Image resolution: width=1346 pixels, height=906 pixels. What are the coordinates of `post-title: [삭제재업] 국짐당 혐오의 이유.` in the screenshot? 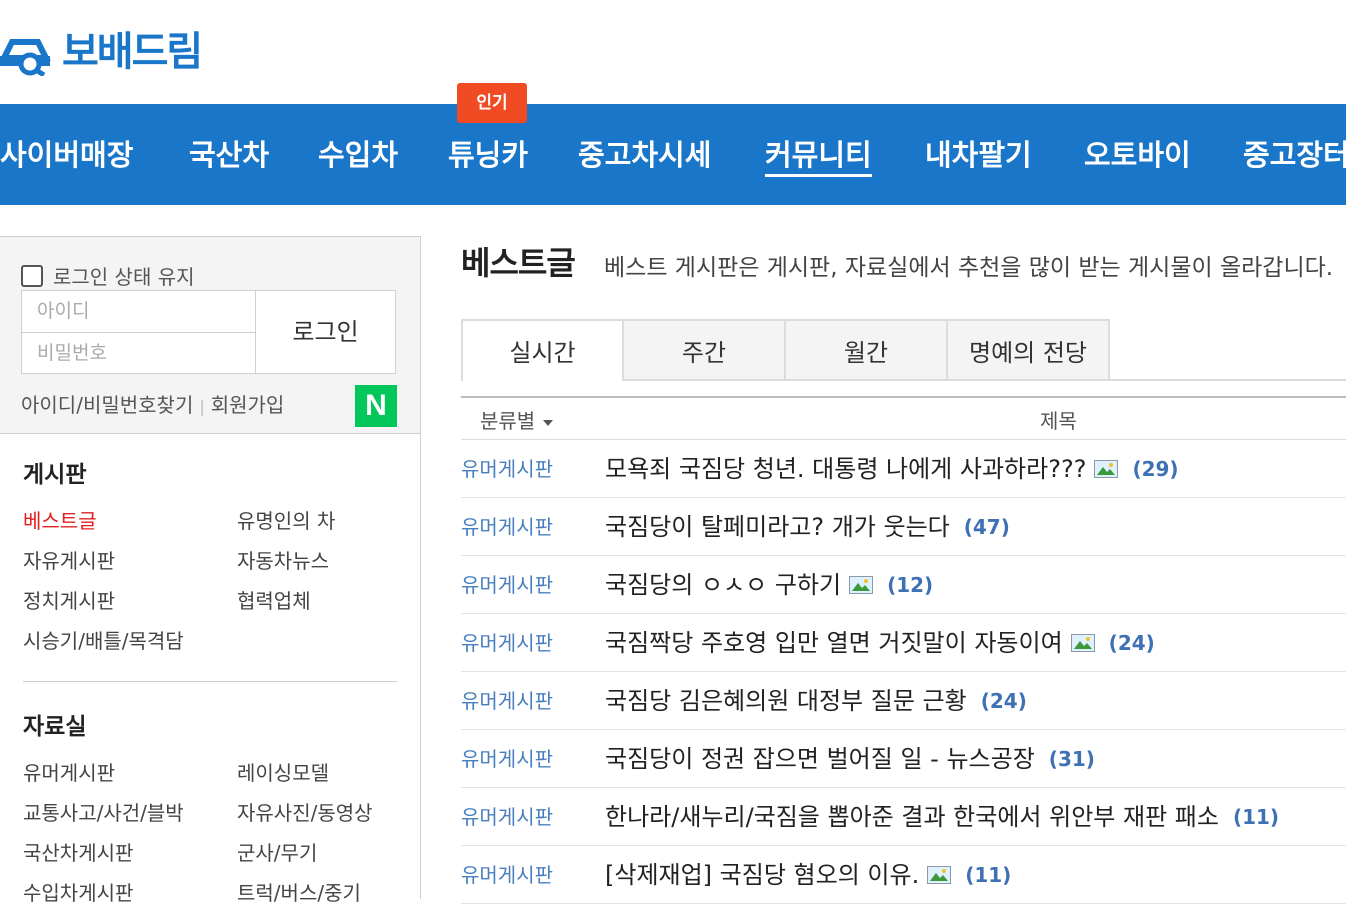 It's located at (762, 875).